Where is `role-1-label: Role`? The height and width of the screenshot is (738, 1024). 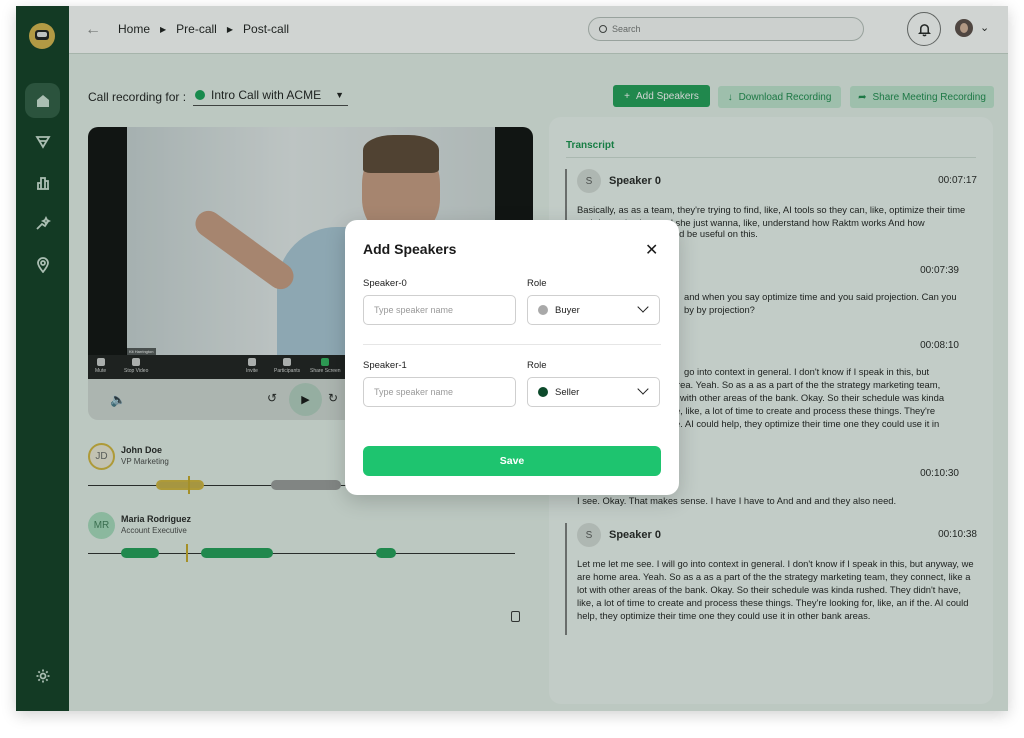 role-1-label: Role is located at coordinates (537, 365).